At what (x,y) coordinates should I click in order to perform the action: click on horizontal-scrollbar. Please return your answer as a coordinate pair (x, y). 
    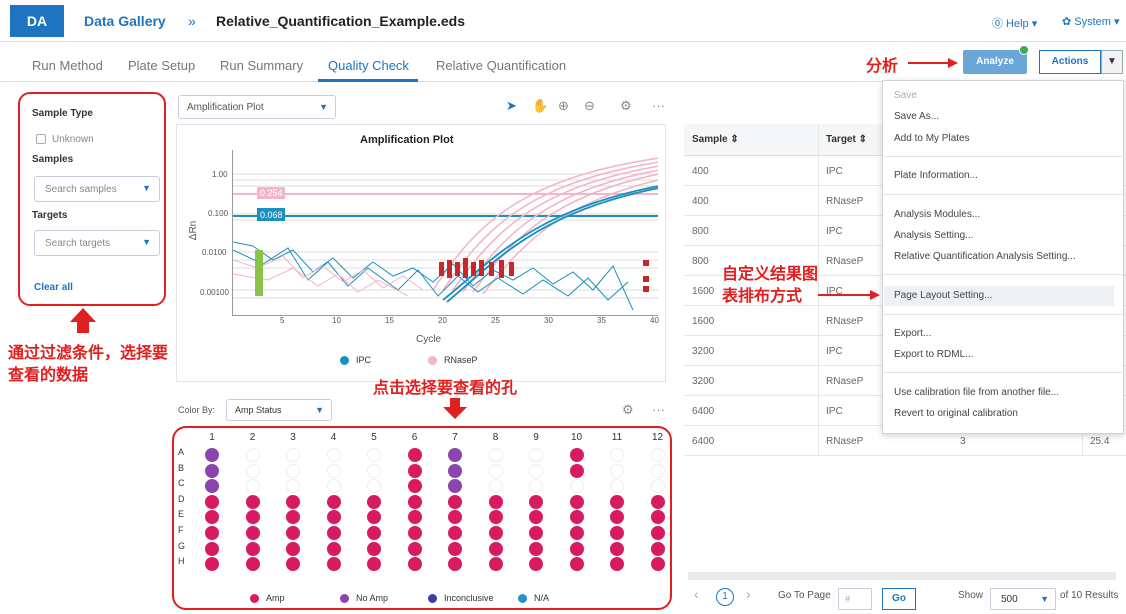
    Looking at the image, I should click on (902, 576).